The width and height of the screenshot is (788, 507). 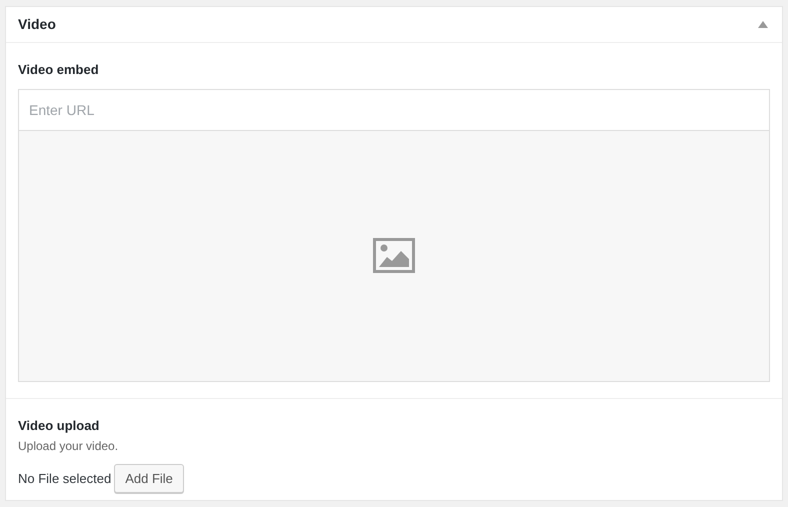 I want to click on panel-title: Video, so click(x=37, y=24).